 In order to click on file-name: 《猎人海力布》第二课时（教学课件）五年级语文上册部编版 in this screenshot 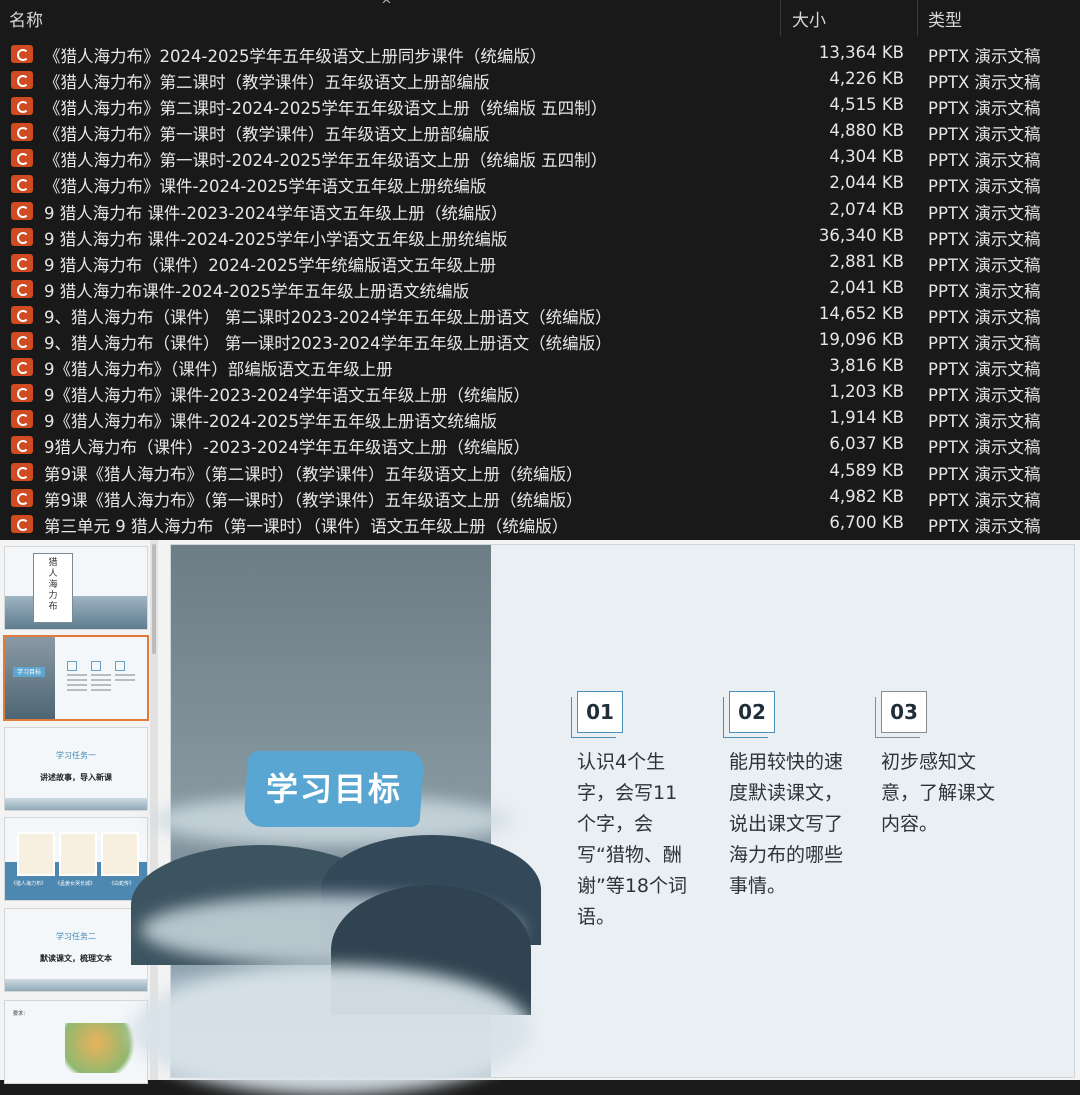, I will do `click(267, 83)`.